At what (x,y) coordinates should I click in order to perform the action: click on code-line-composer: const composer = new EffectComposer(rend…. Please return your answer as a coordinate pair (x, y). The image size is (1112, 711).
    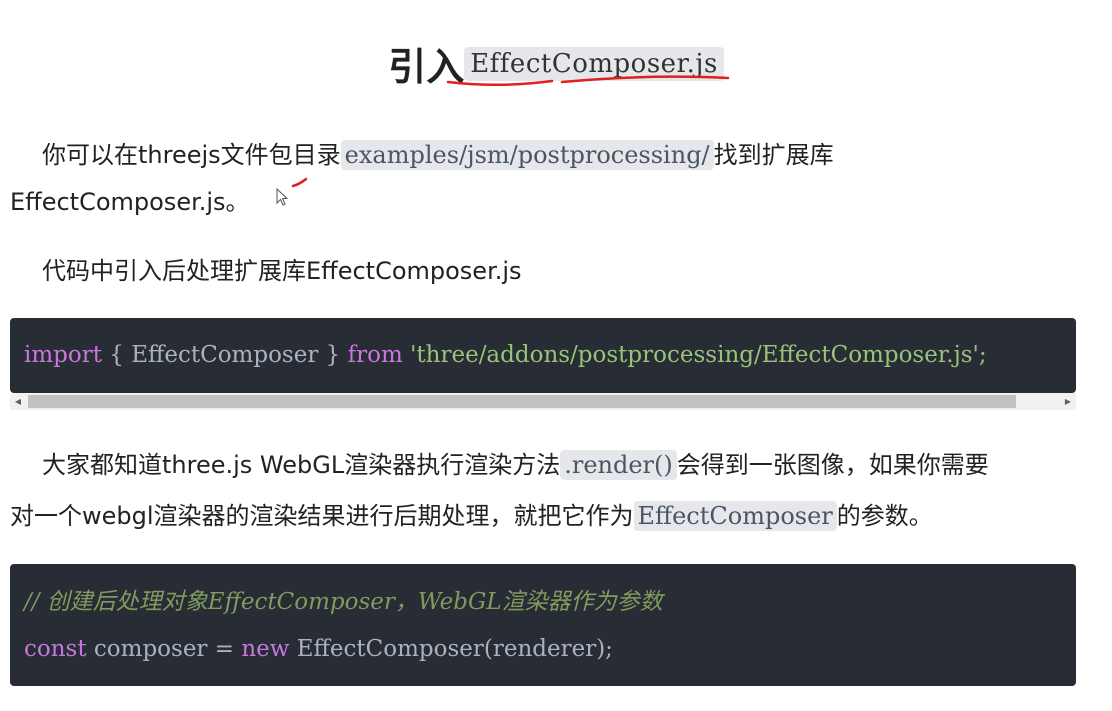
    Looking at the image, I should click on (543, 649).